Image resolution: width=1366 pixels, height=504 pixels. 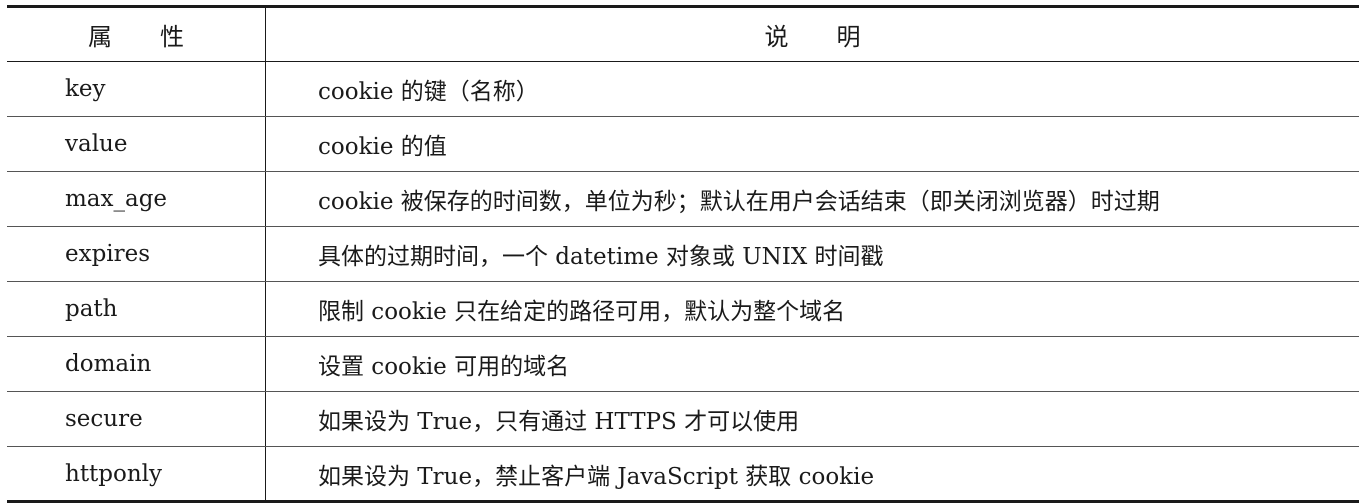 I want to click on header-attribute-text: 属性, so click(x=136, y=34).